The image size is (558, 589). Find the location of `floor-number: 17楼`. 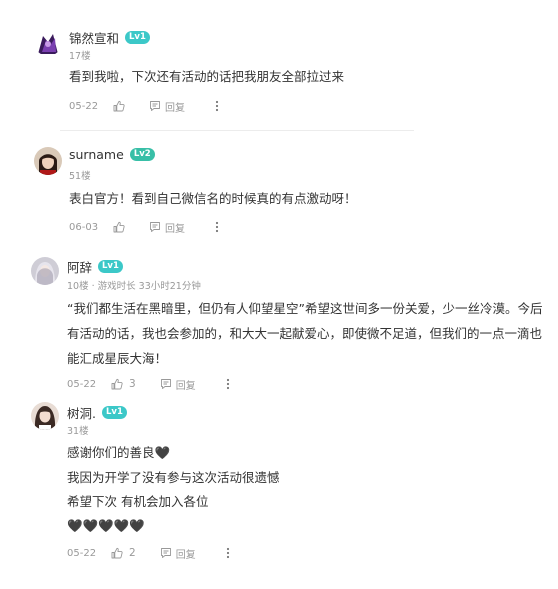

floor-number: 17楼 is located at coordinates (80, 56).